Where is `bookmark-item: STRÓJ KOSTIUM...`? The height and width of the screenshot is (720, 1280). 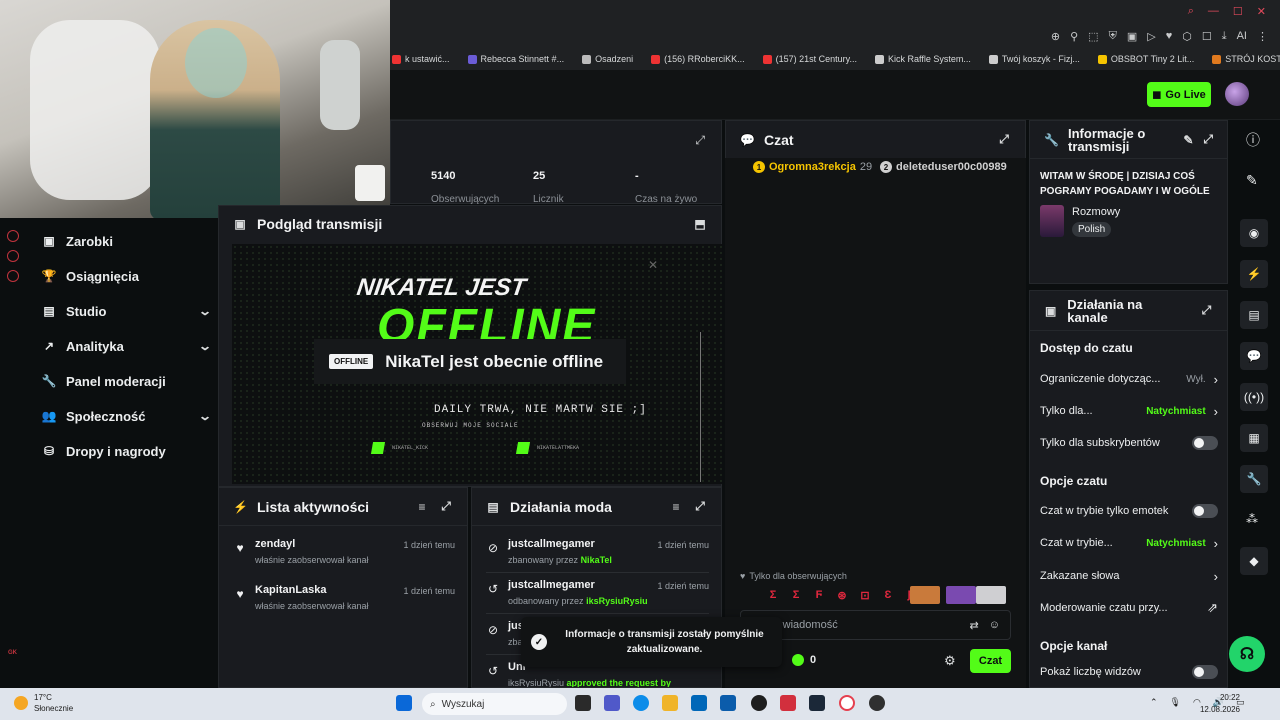 bookmark-item: STRÓJ KOSTIUM... is located at coordinates (1246, 59).